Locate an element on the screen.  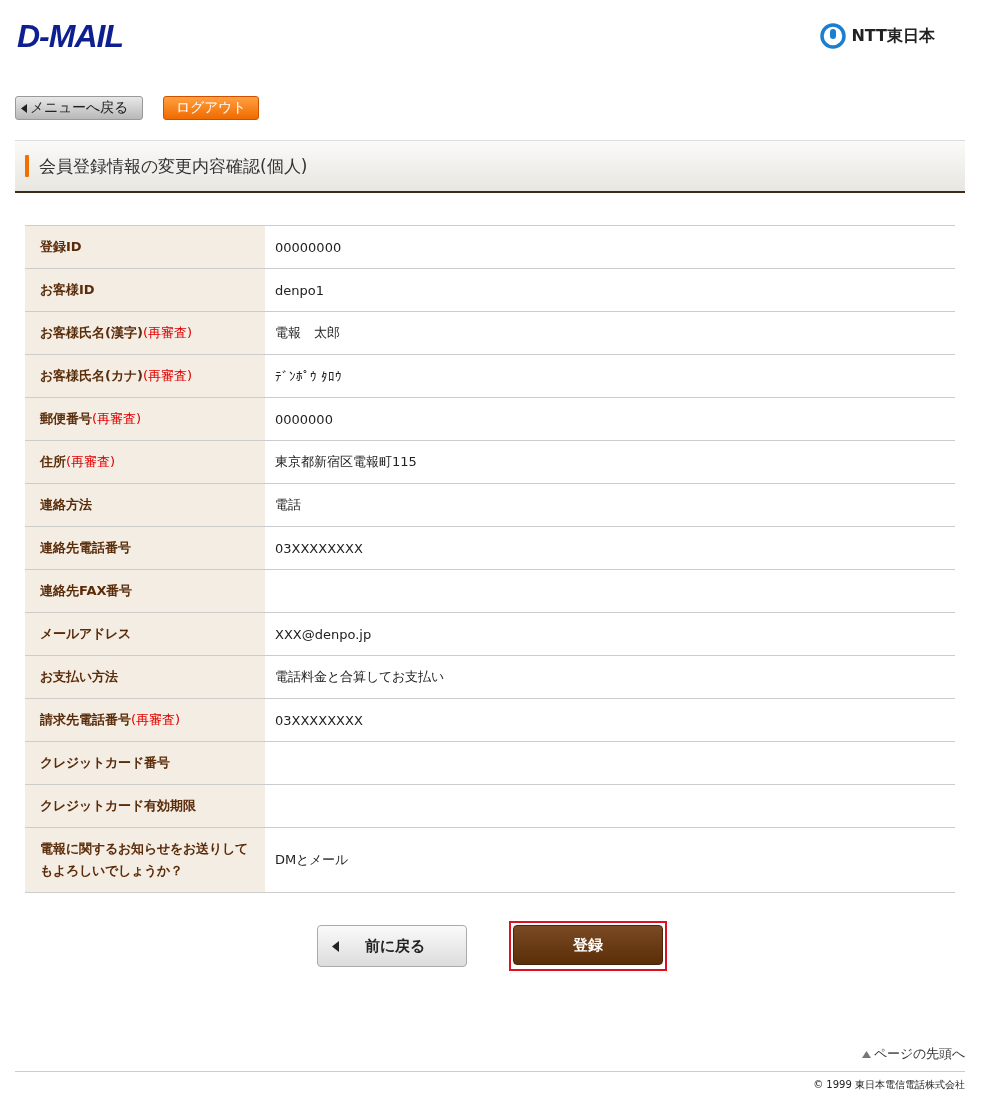
field-label: 住所(再審査) is located at coordinates (145, 462).